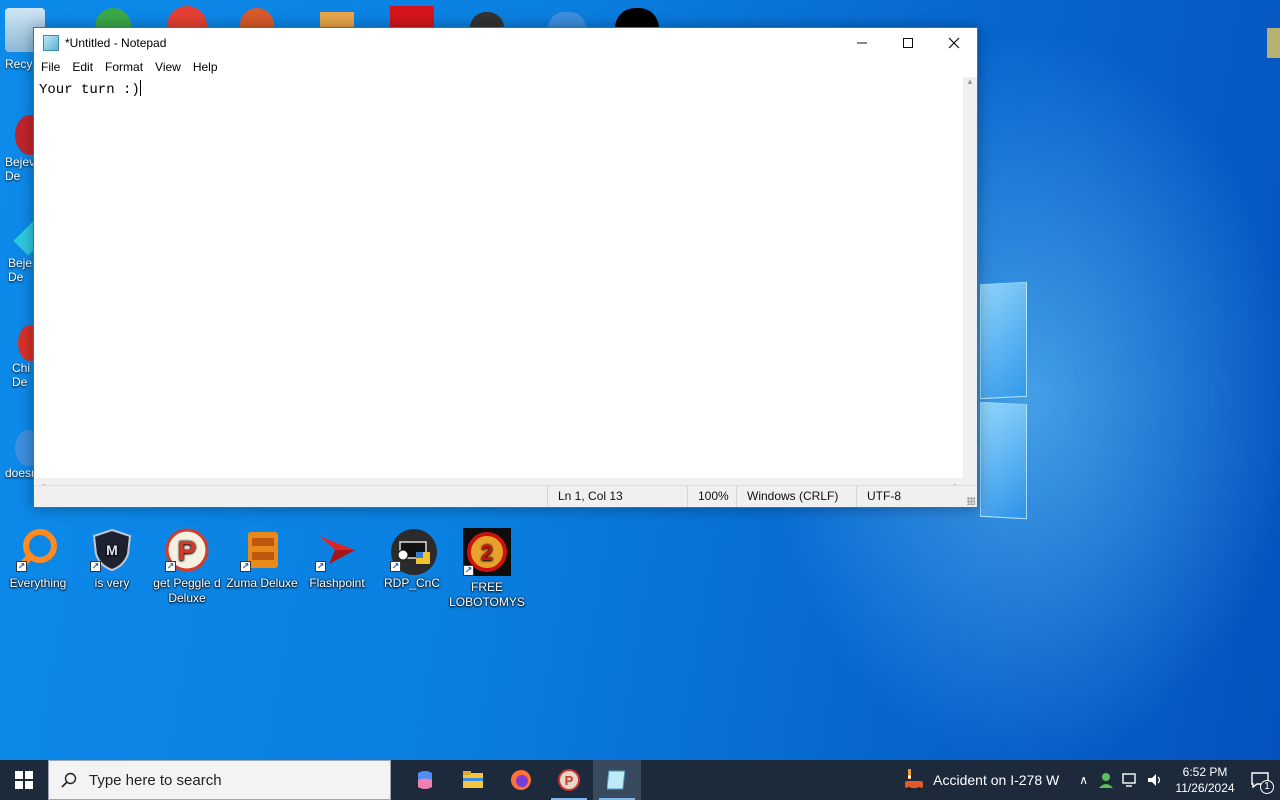 This screenshot has width=1280, height=800. I want to click on desktop-icon-flashpoint: ↗ Flashpoint, so click(337, 559).